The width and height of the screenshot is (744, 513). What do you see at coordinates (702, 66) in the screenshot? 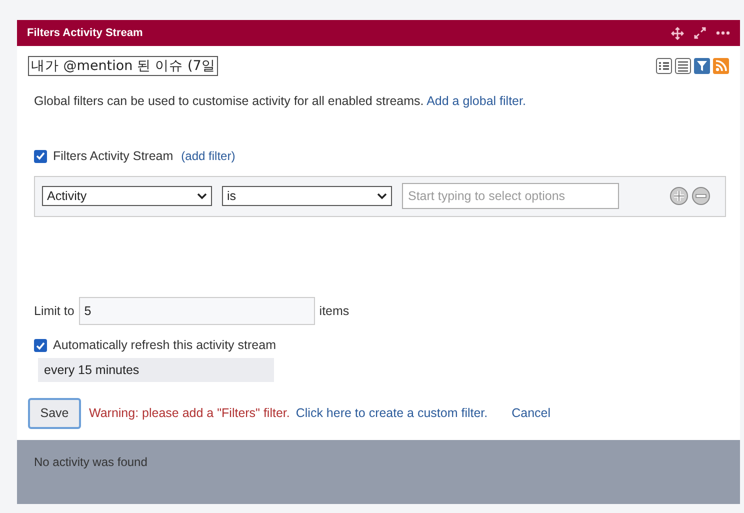
I see `filter-icon` at bounding box center [702, 66].